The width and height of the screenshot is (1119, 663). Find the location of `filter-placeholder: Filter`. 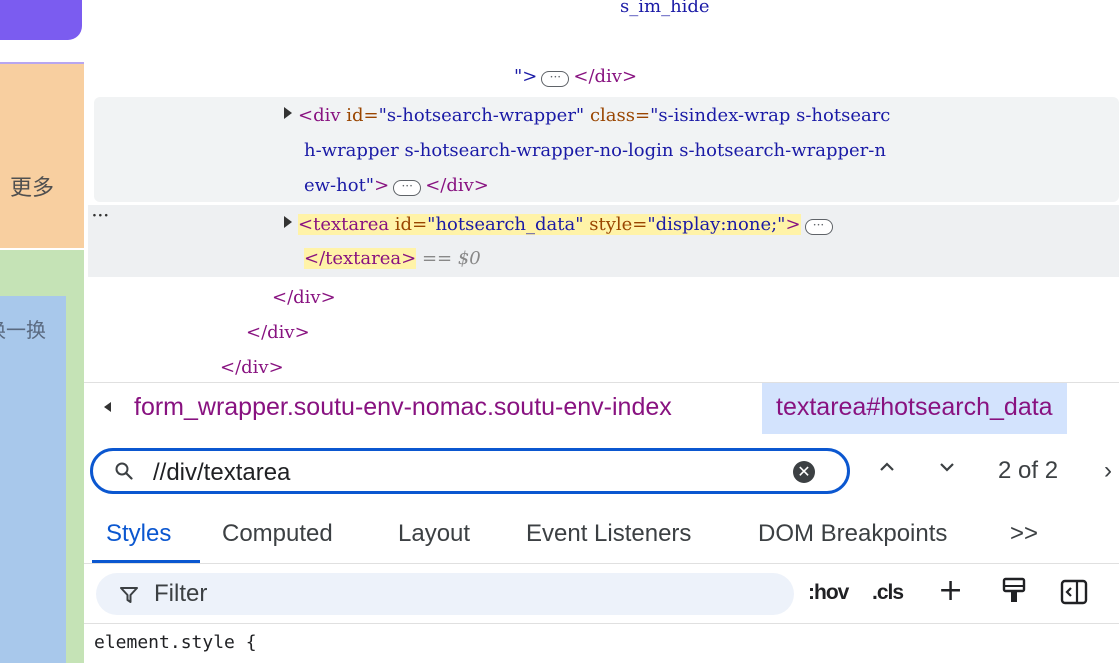

filter-placeholder: Filter is located at coordinates (181, 593).